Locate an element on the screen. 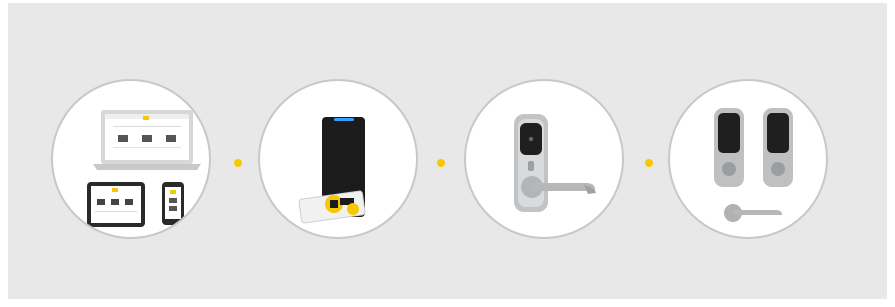 The image size is (895, 307). card-reader-circle is located at coordinates (338, 159).